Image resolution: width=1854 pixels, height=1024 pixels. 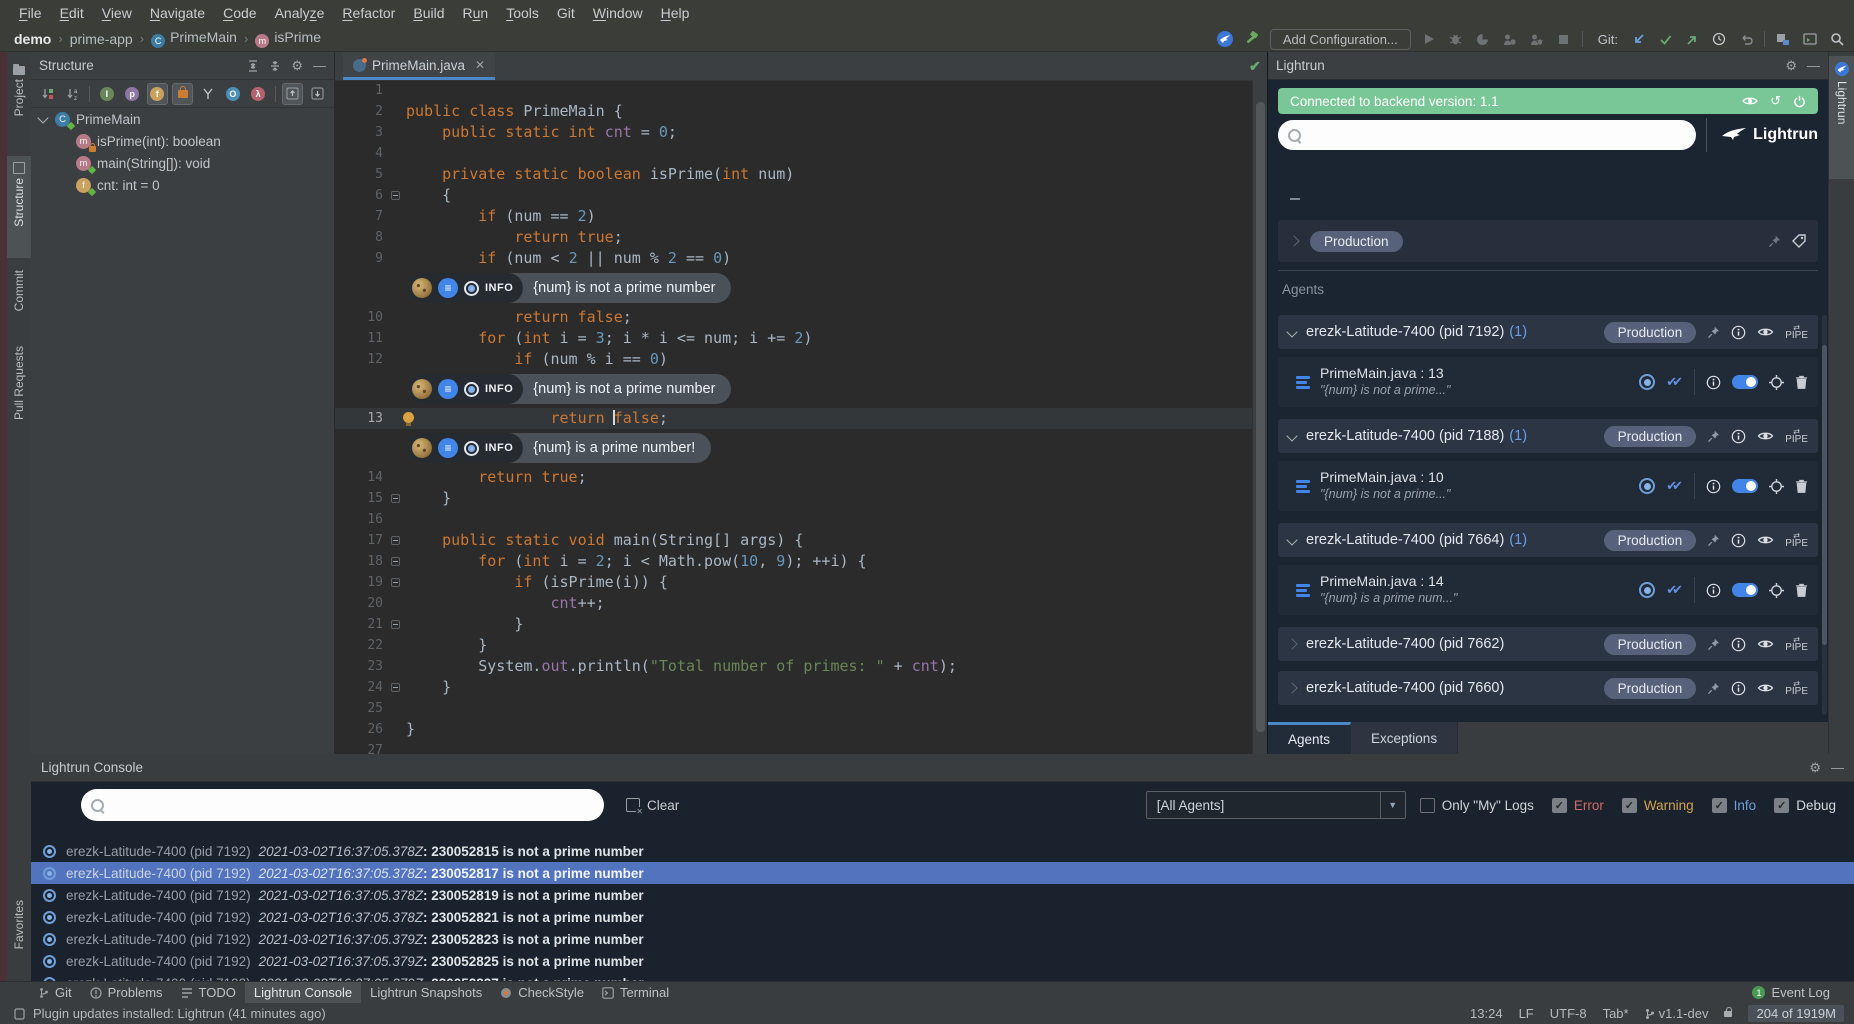 What do you see at coordinates (426, 993) in the screenshot?
I see `tool-window-lightrun-snapshots: Lightrun Snapshots` at bounding box center [426, 993].